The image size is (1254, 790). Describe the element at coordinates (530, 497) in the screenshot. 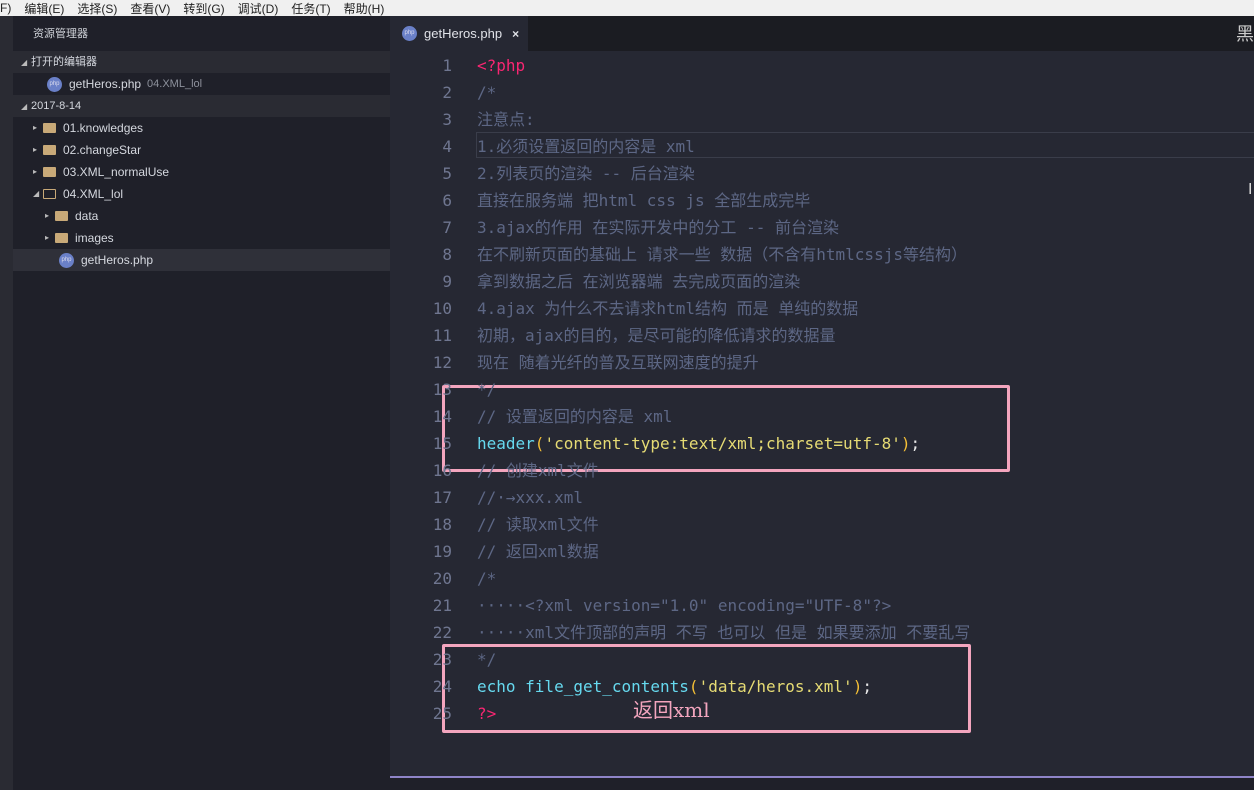

I see `code-line: //·→xxx.xml` at that location.